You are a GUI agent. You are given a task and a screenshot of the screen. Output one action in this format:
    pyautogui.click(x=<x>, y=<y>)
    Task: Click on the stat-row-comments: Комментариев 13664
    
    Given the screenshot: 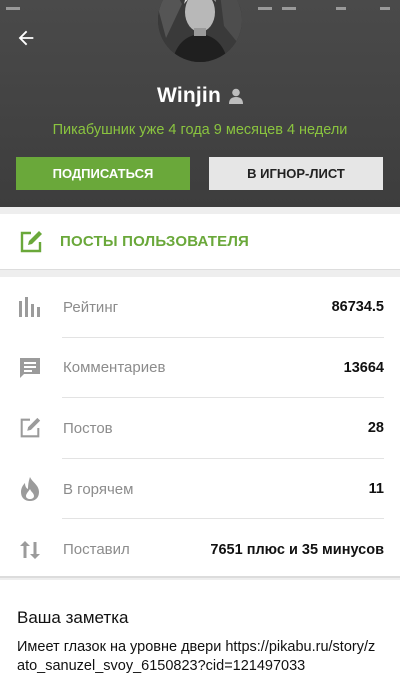 What is the action you would take?
    pyautogui.click(x=200, y=368)
    